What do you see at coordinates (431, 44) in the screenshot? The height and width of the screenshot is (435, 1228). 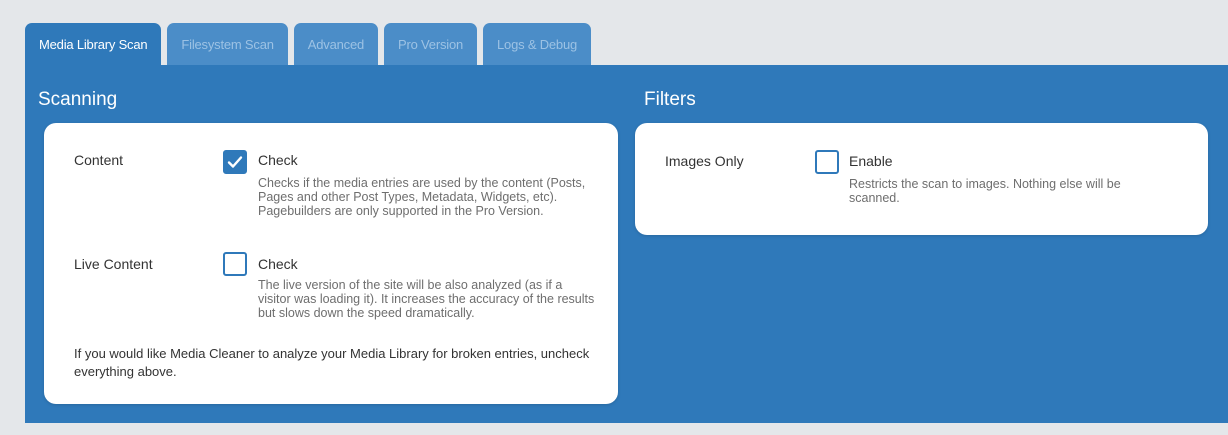 I see `tab-pro-version: Pro Version` at bounding box center [431, 44].